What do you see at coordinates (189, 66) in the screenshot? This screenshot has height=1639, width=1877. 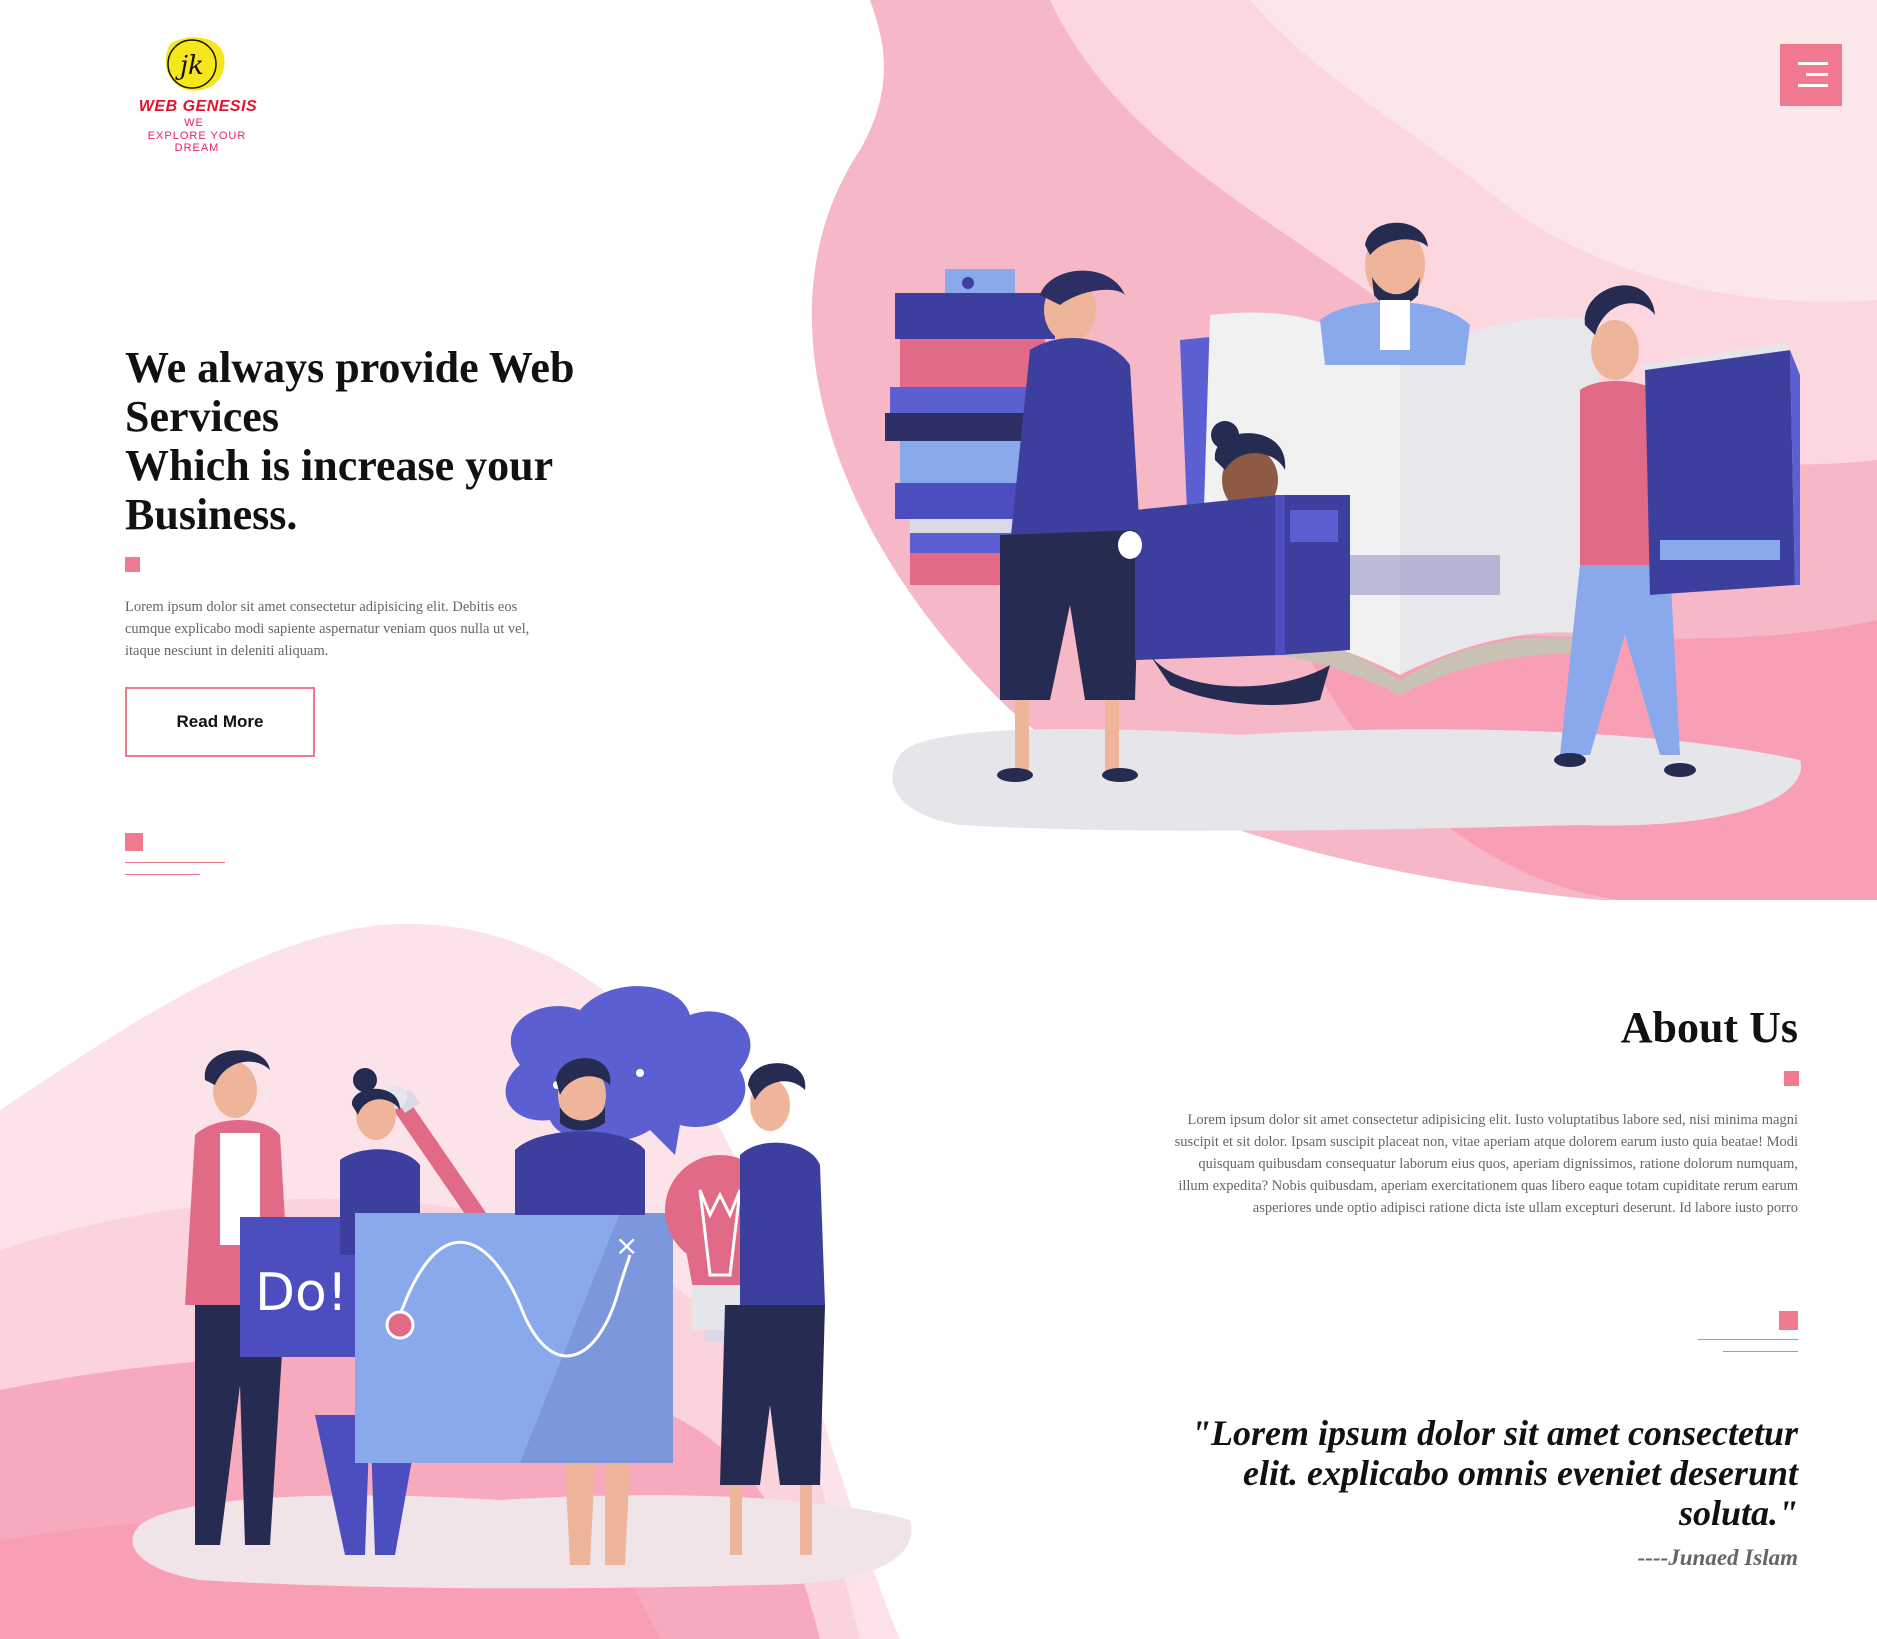 I see `logo-monogram: jk` at bounding box center [189, 66].